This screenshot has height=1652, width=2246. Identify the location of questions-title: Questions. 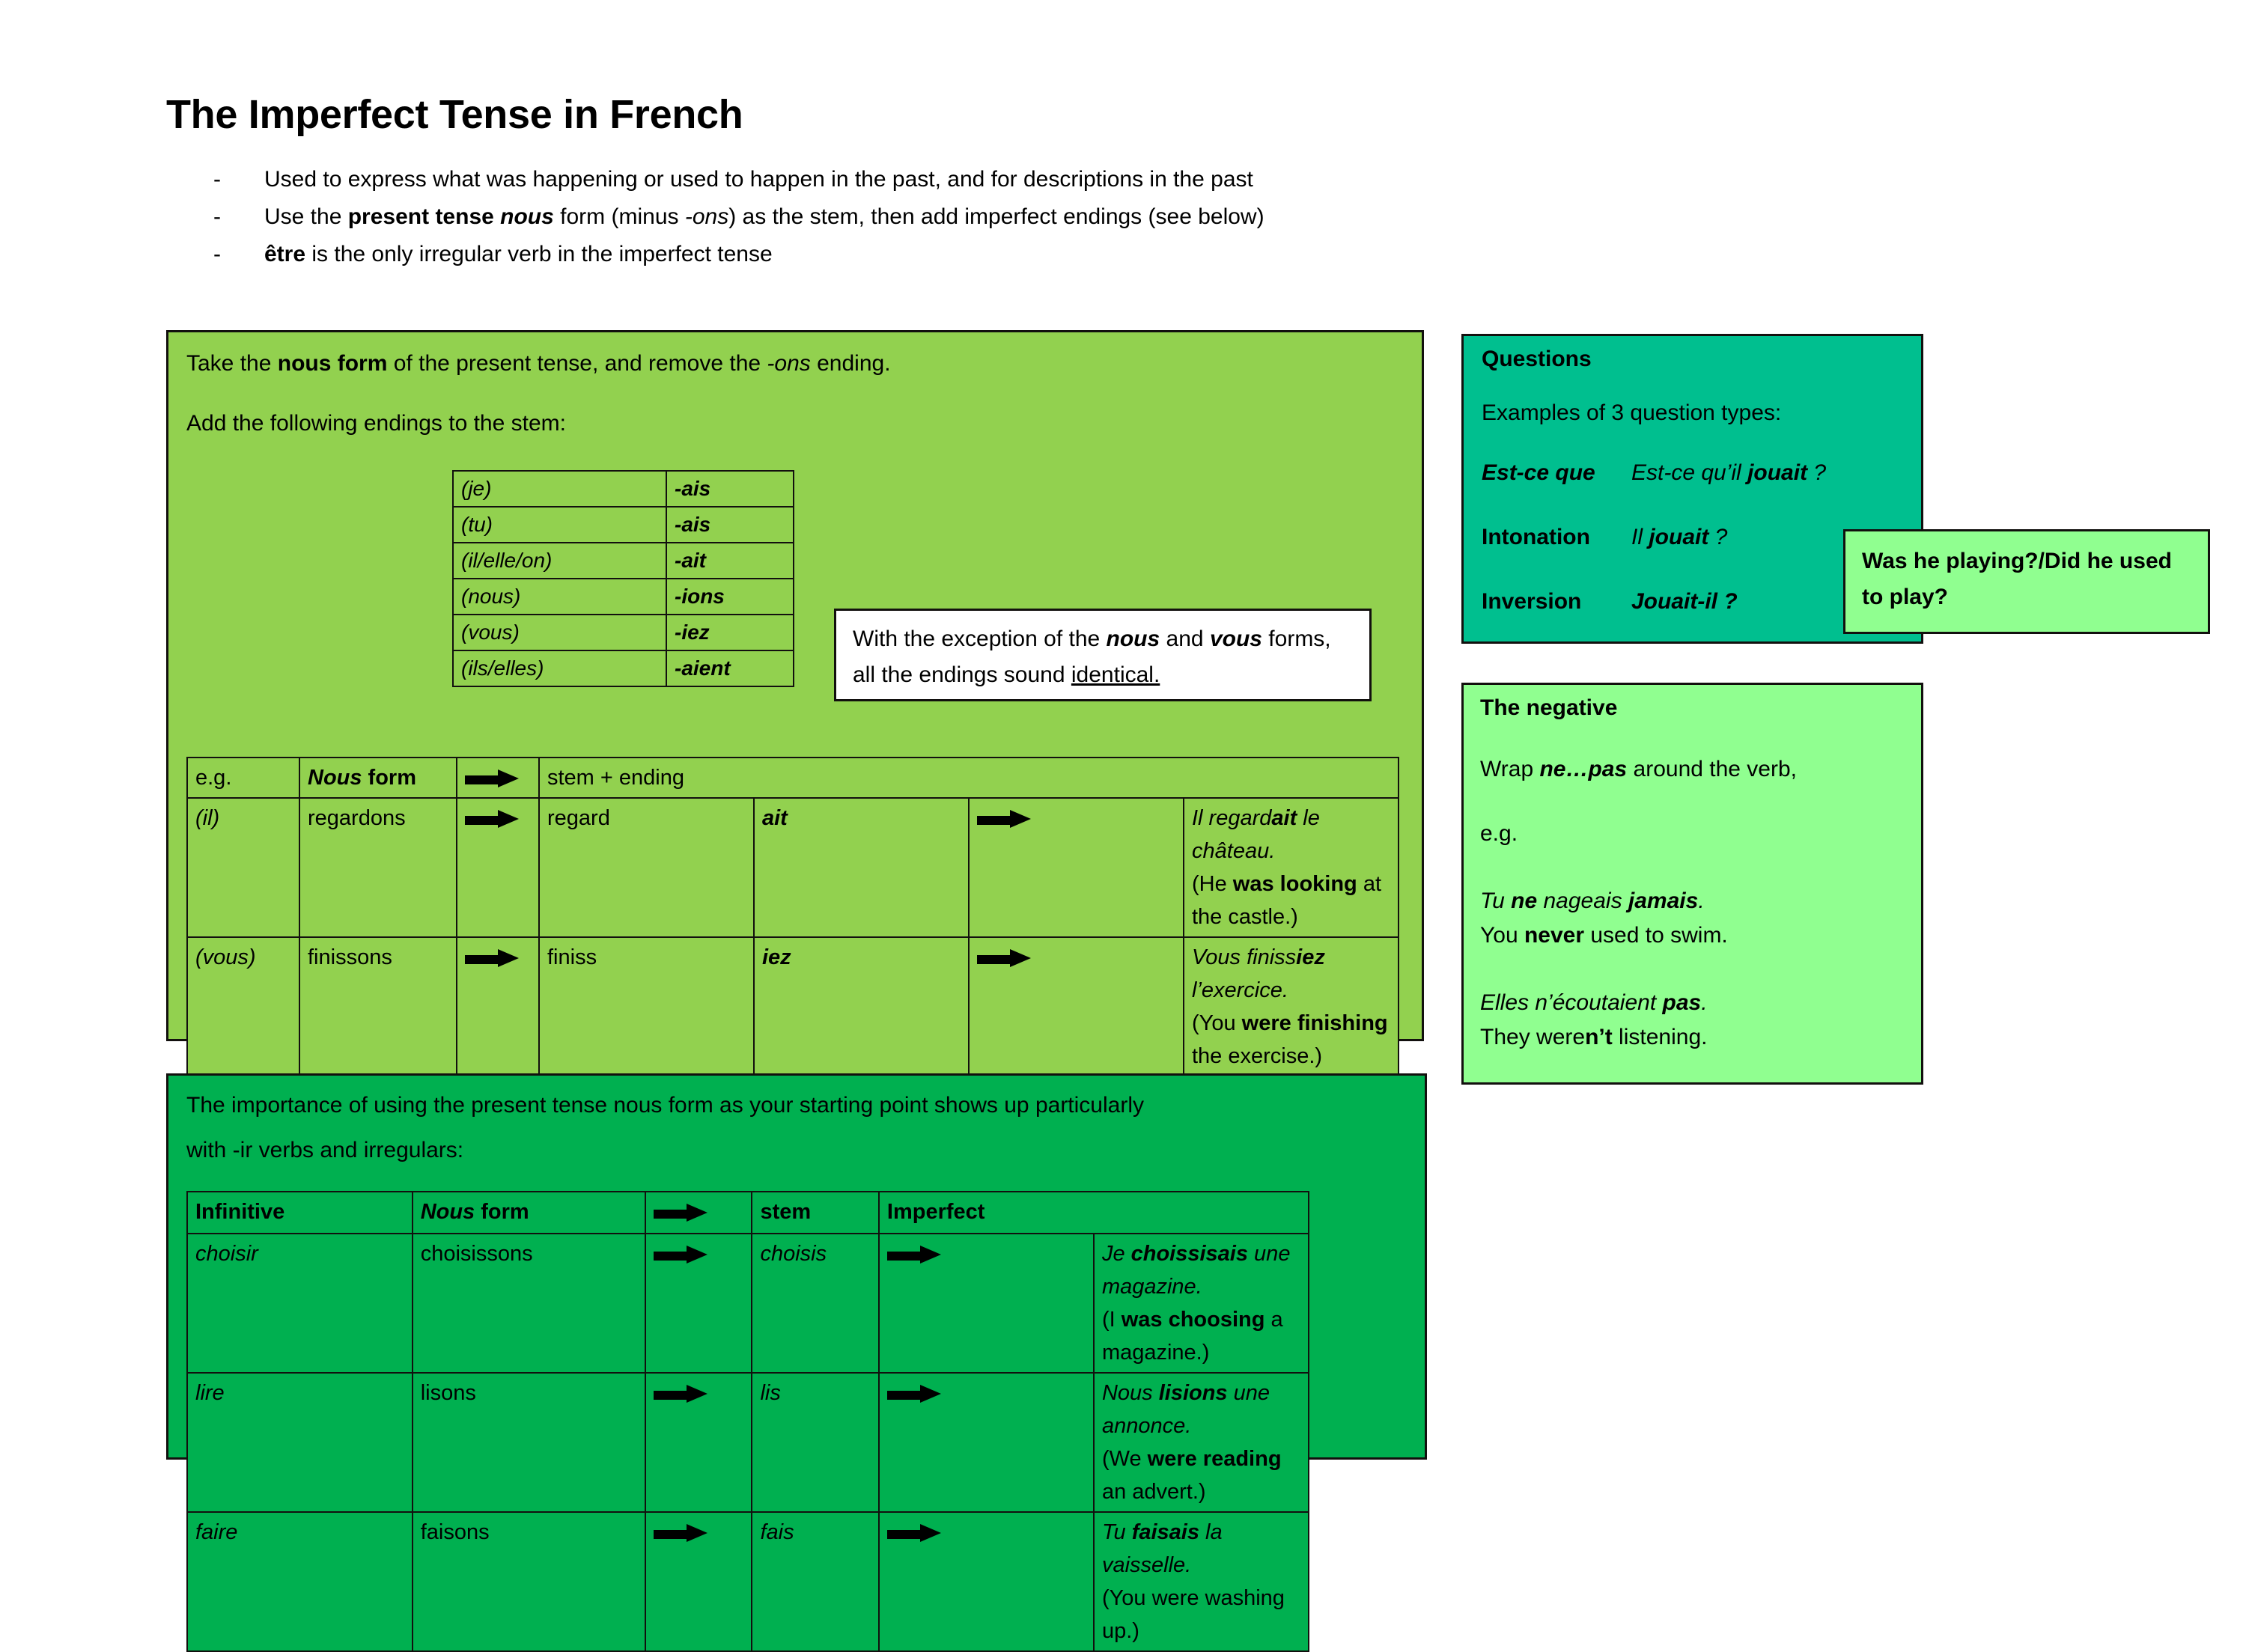
(1537, 359).